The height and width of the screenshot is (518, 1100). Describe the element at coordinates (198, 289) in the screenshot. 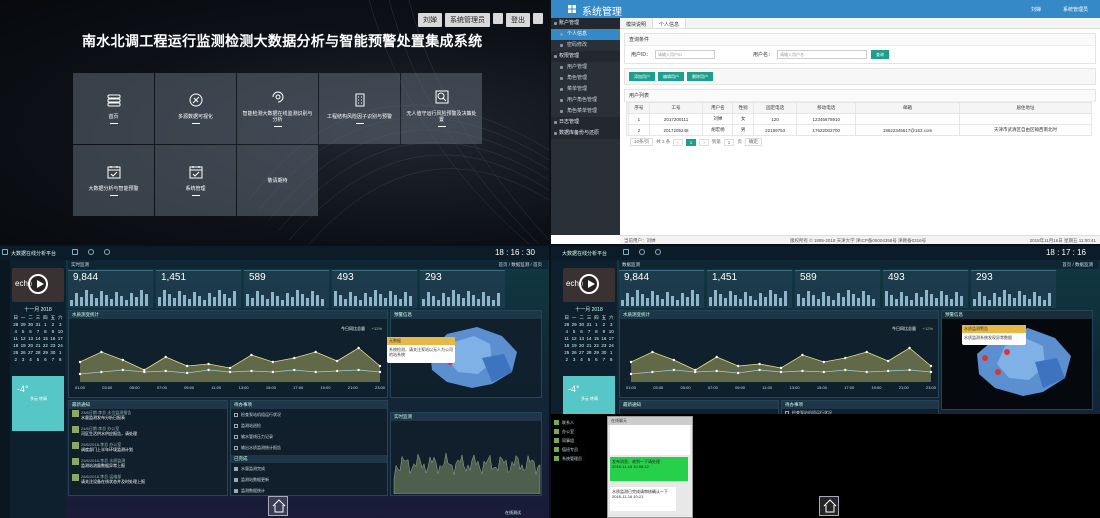

I see `kpi-card: 1,451` at that location.